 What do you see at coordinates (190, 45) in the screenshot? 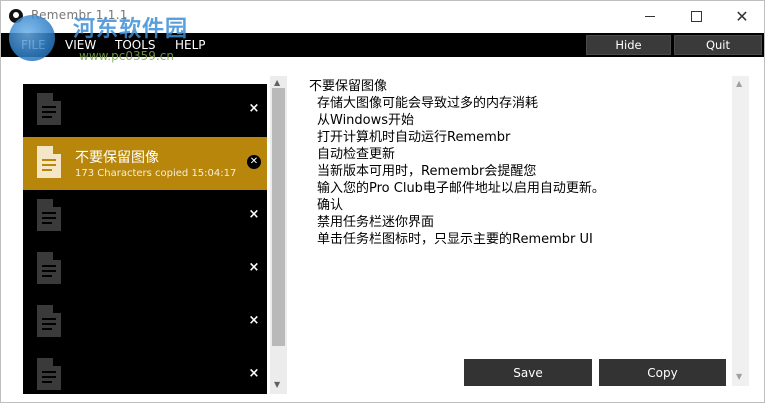
I see `menu-help: HELP` at bounding box center [190, 45].